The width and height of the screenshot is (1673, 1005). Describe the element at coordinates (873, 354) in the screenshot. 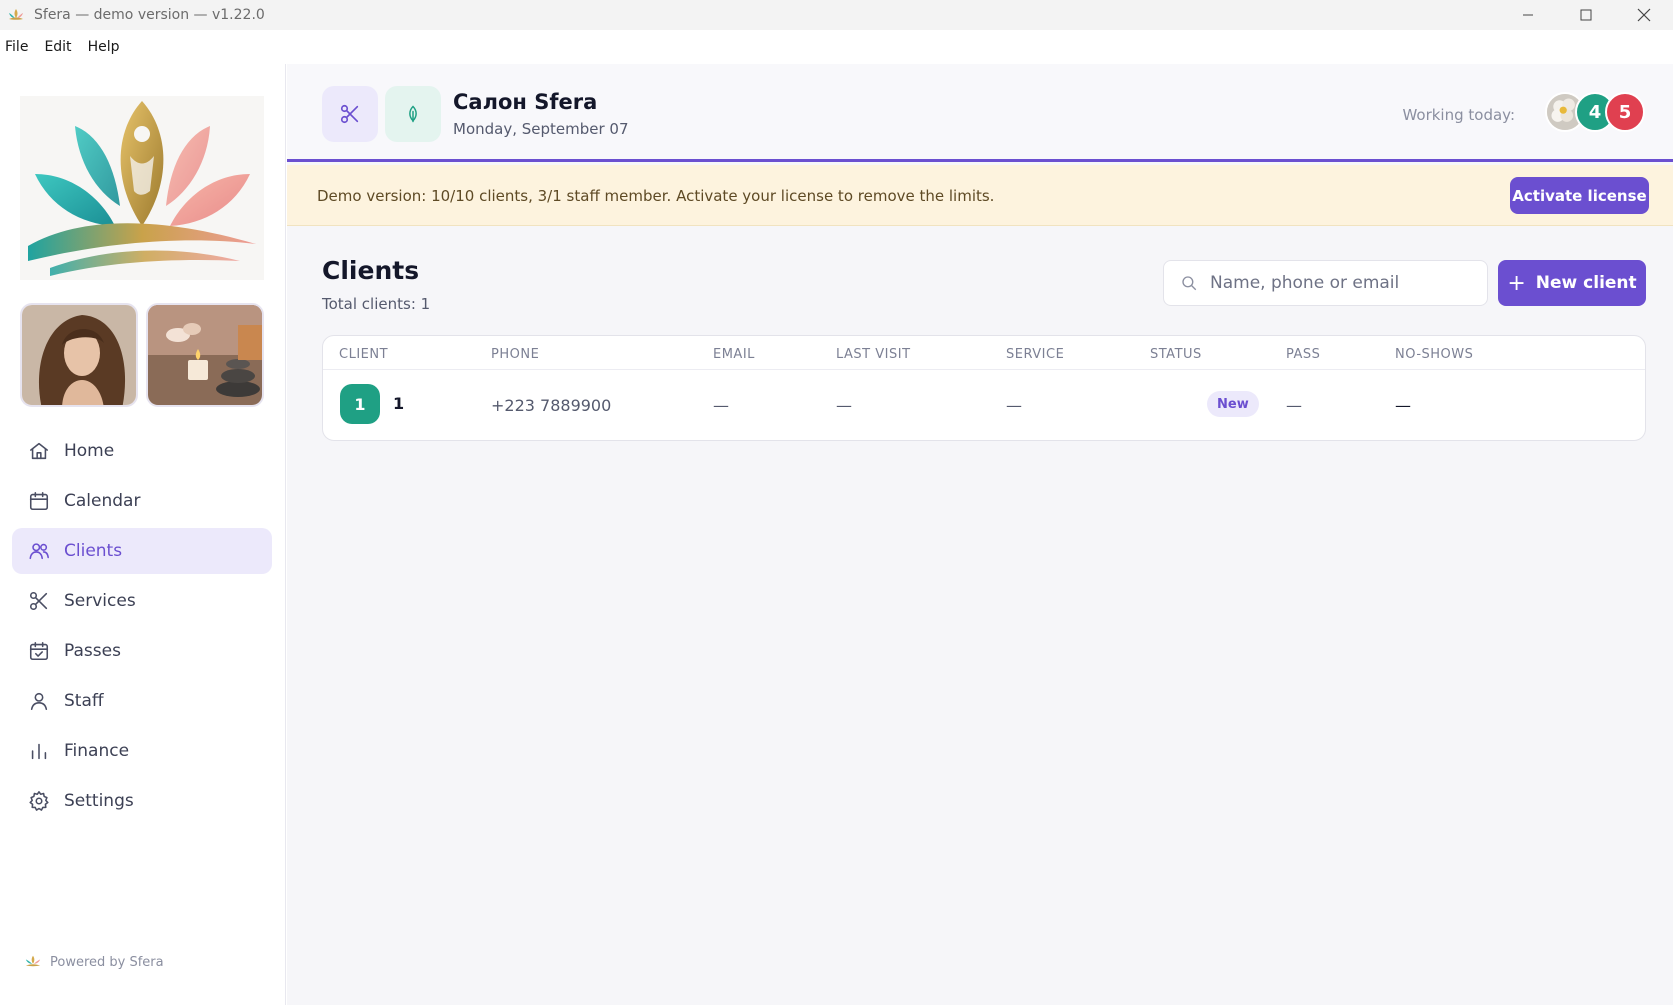

I see `column-header-last-visit: LAST VISIT` at that location.